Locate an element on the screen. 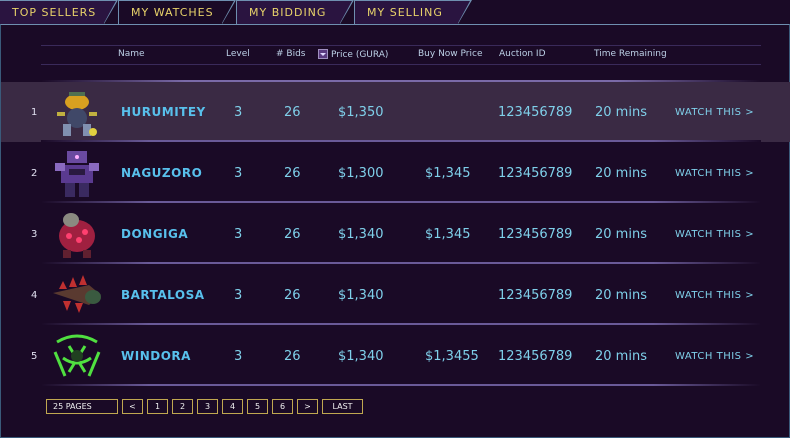 Image resolution: width=790 pixels, height=438 pixels. last-page-button: LAST is located at coordinates (342, 406).